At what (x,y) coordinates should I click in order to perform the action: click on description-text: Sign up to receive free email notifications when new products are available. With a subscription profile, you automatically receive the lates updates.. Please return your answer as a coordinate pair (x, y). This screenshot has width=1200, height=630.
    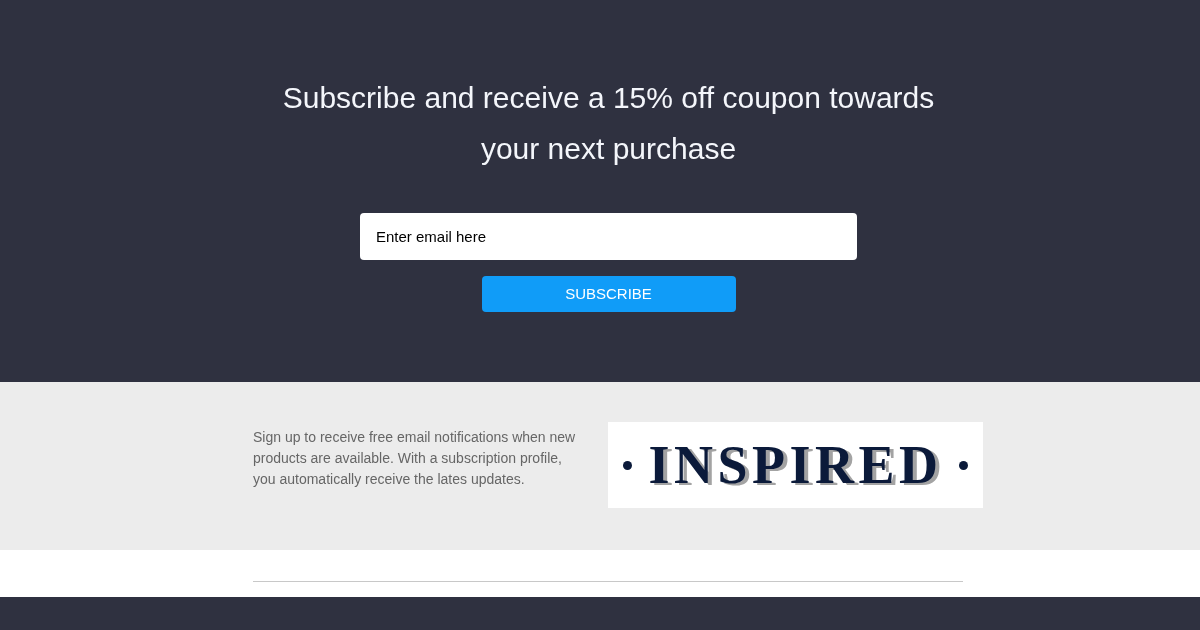
    Looking at the image, I should click on (415, 458).